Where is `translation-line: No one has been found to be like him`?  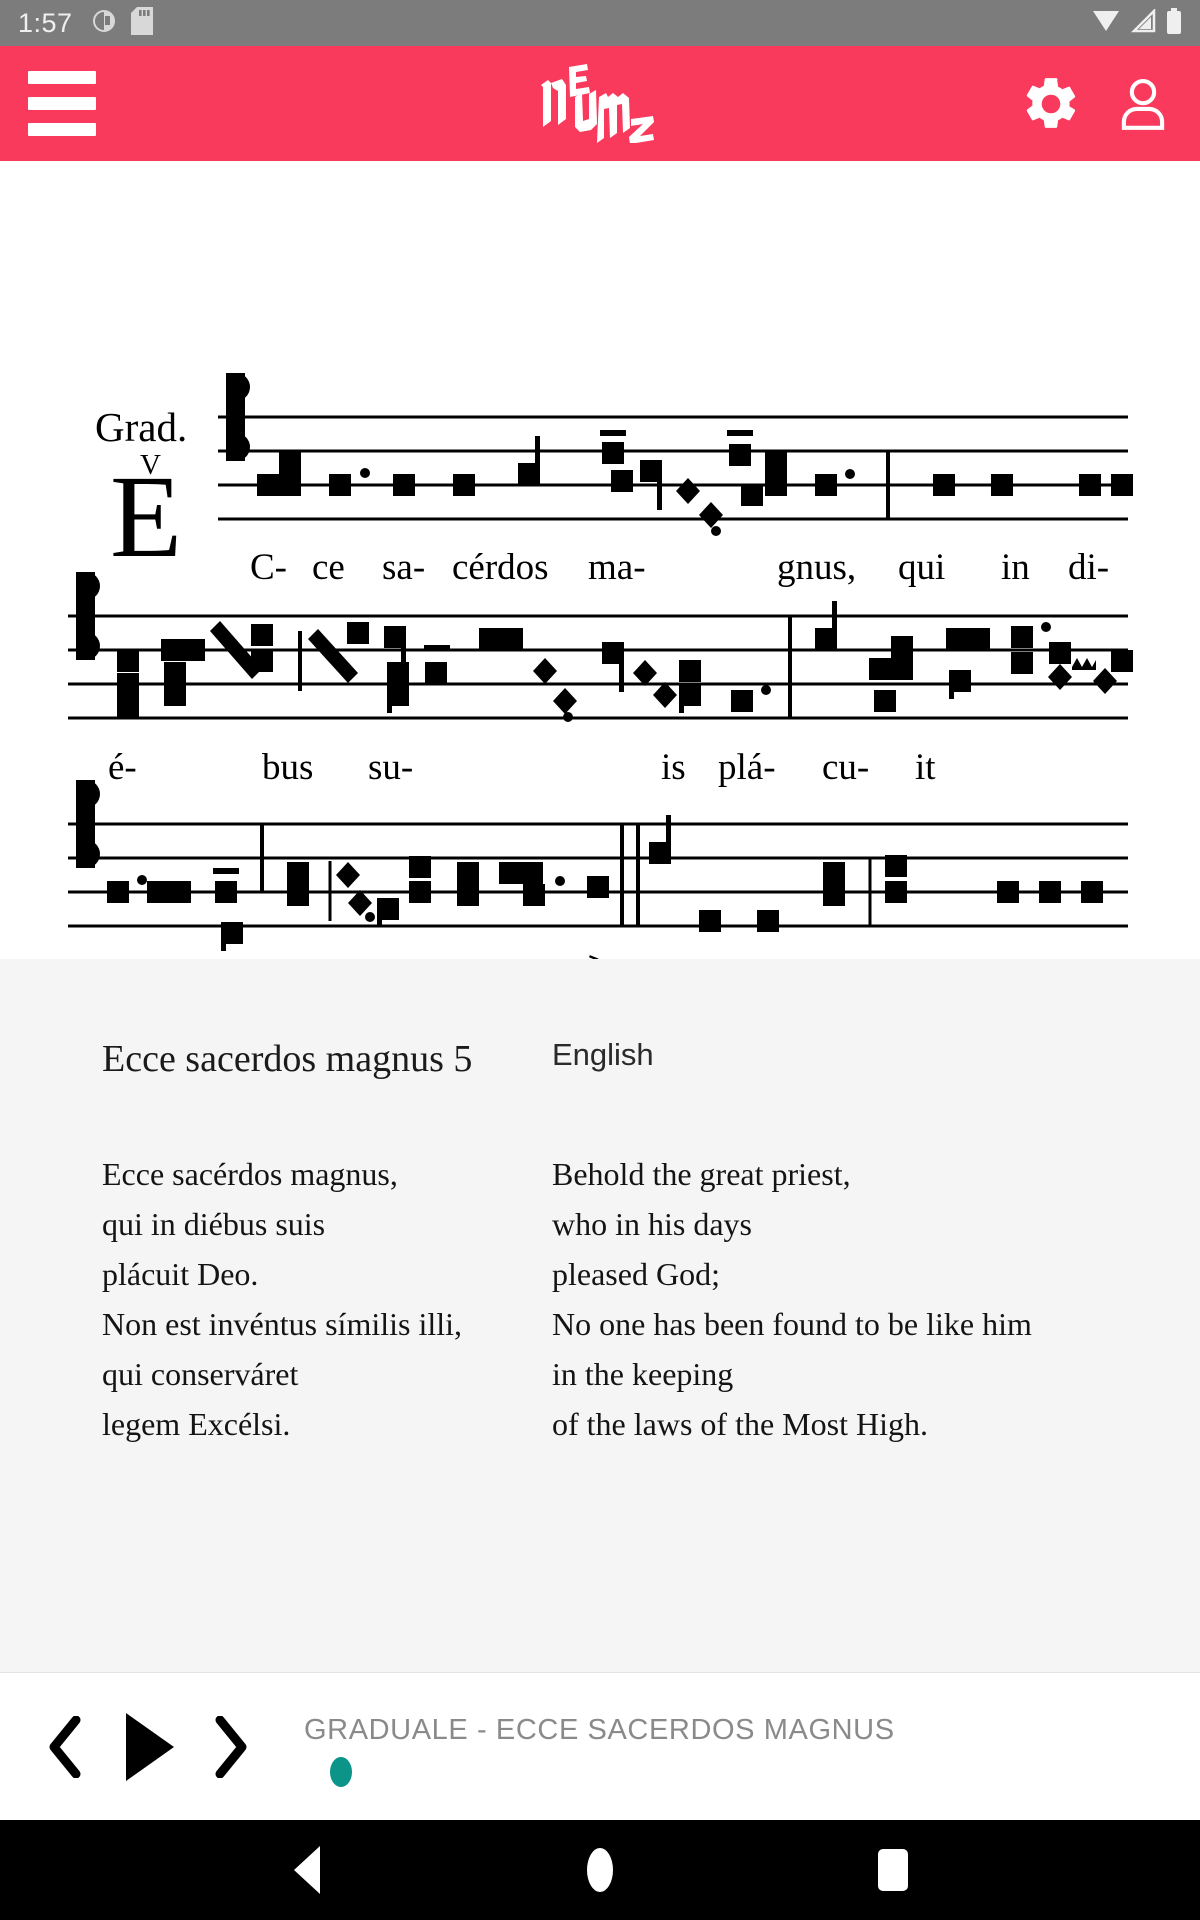
translation-line: No one has been found to be like him is located at coordinates (792, 1324).